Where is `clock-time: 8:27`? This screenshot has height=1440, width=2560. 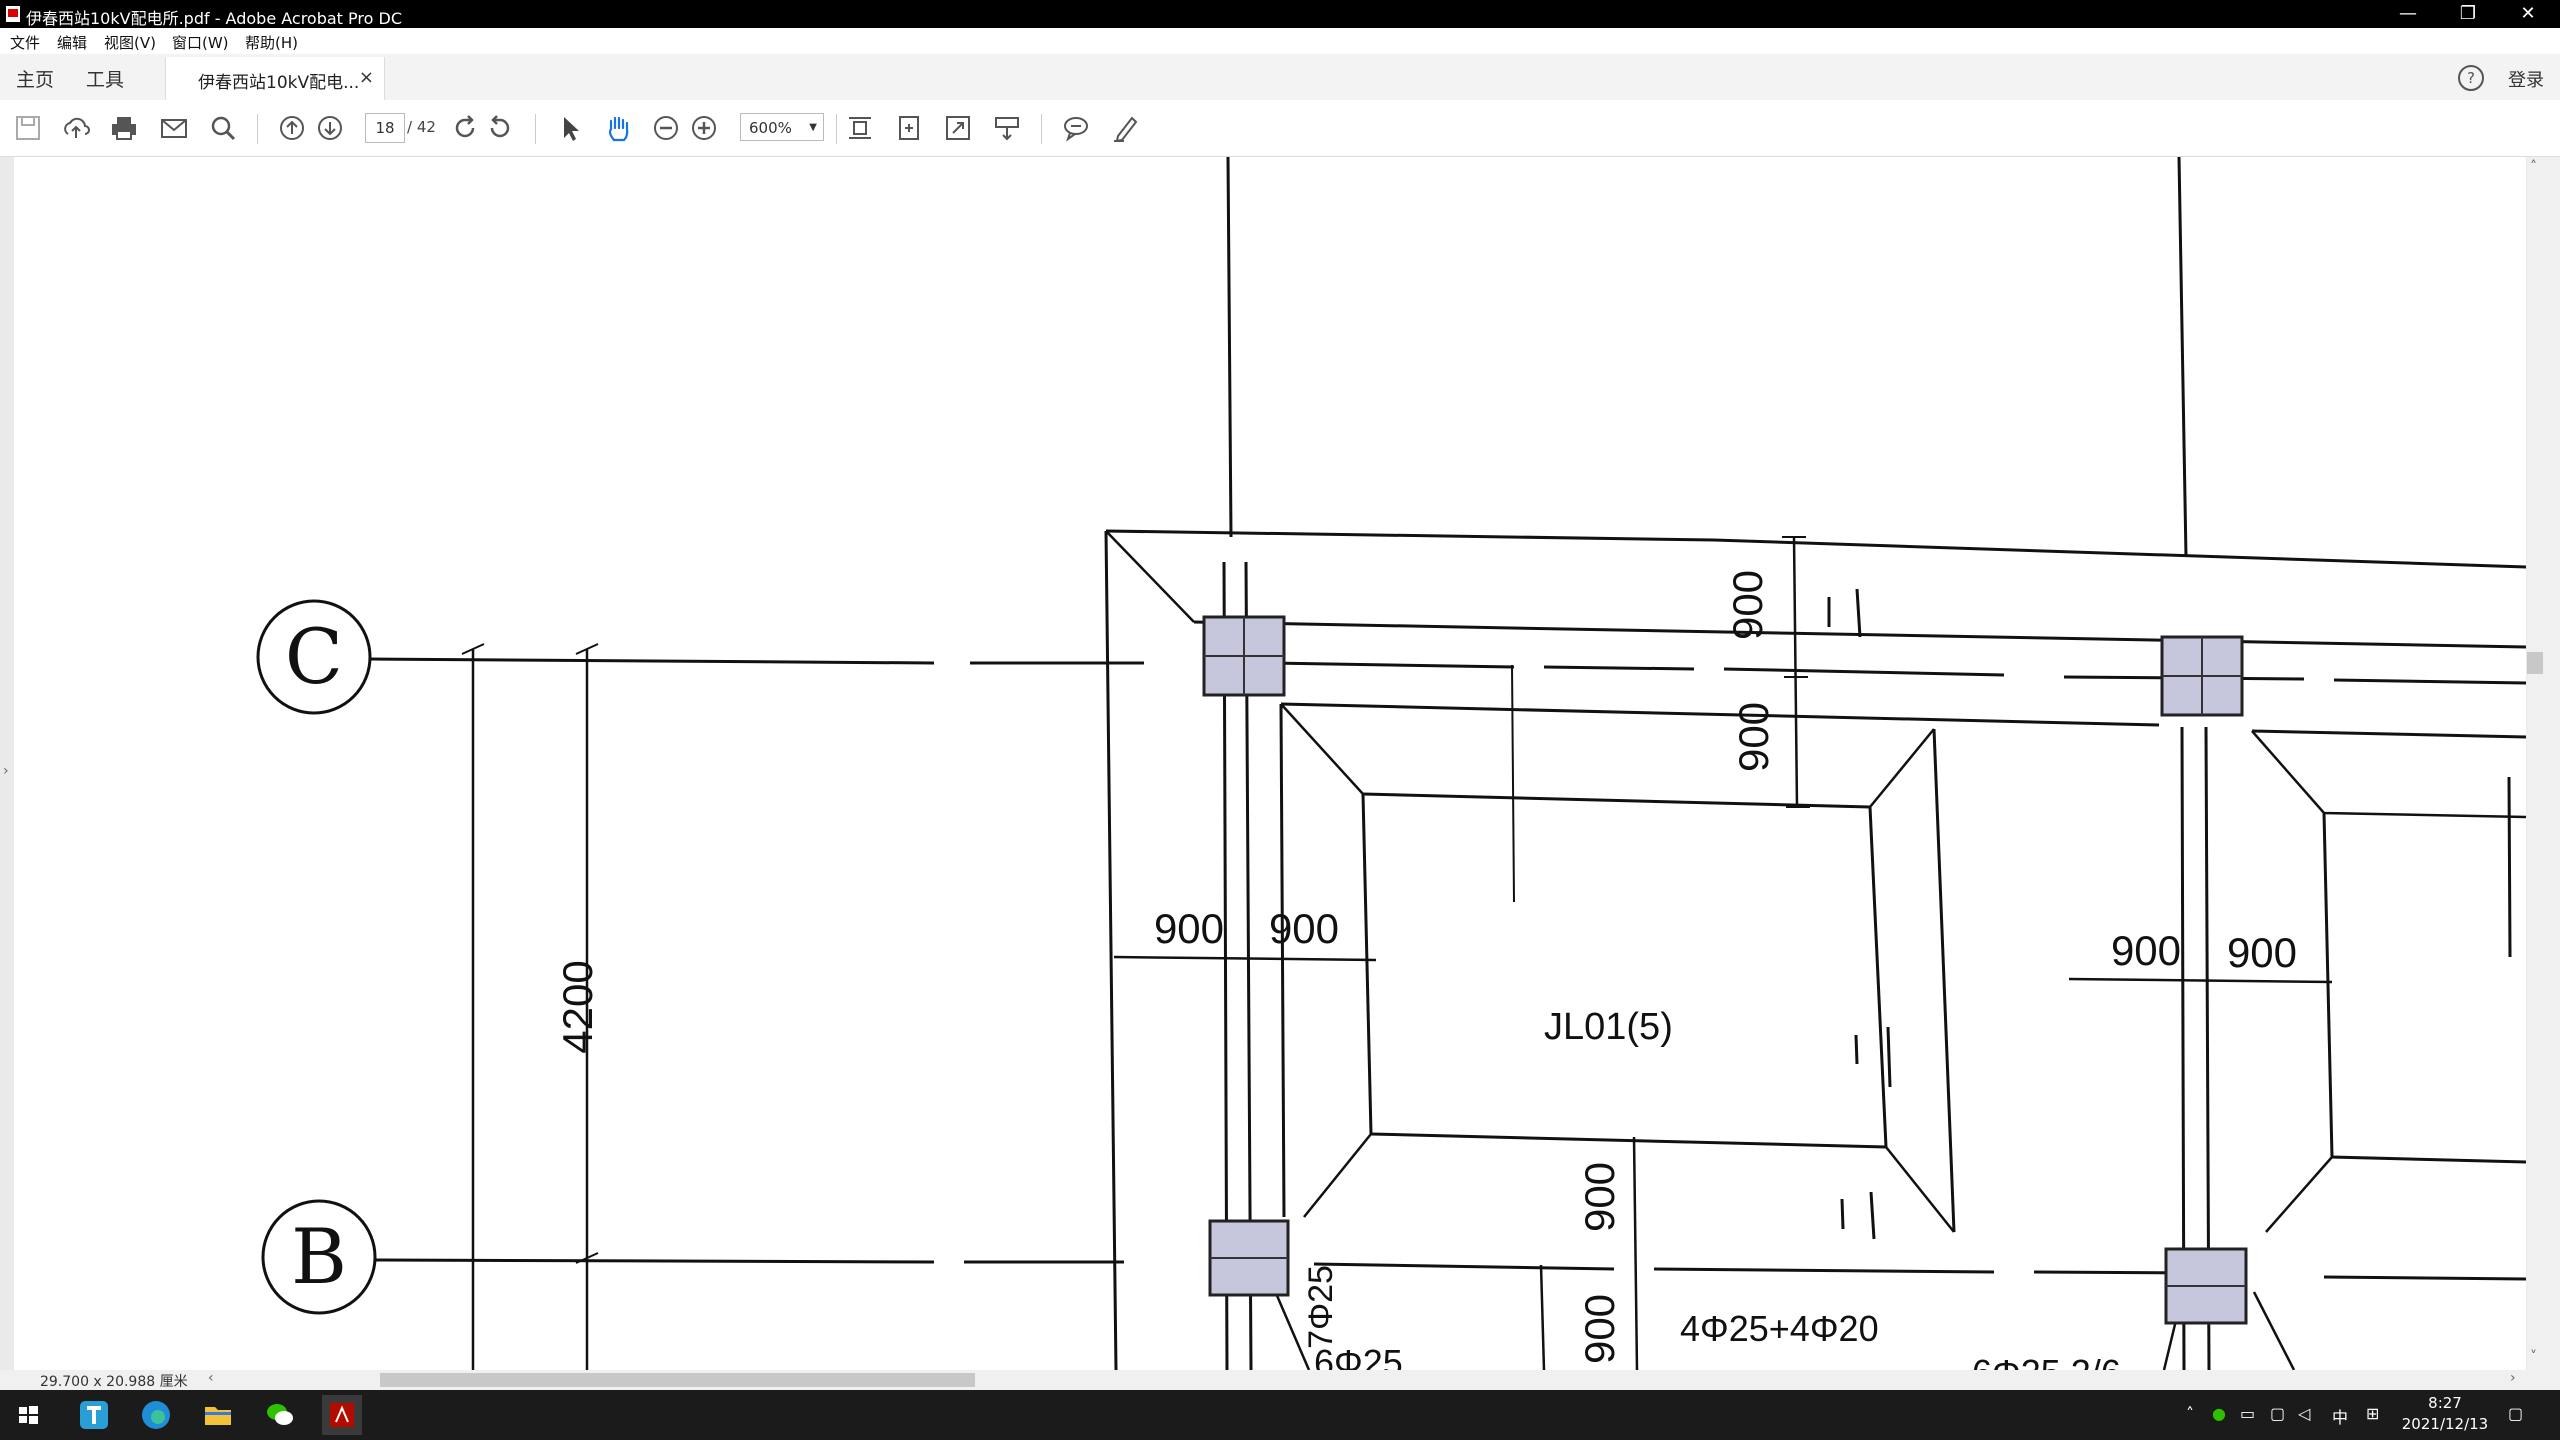 clock-time: 8:27 is located at coordinates (2445, 1403).